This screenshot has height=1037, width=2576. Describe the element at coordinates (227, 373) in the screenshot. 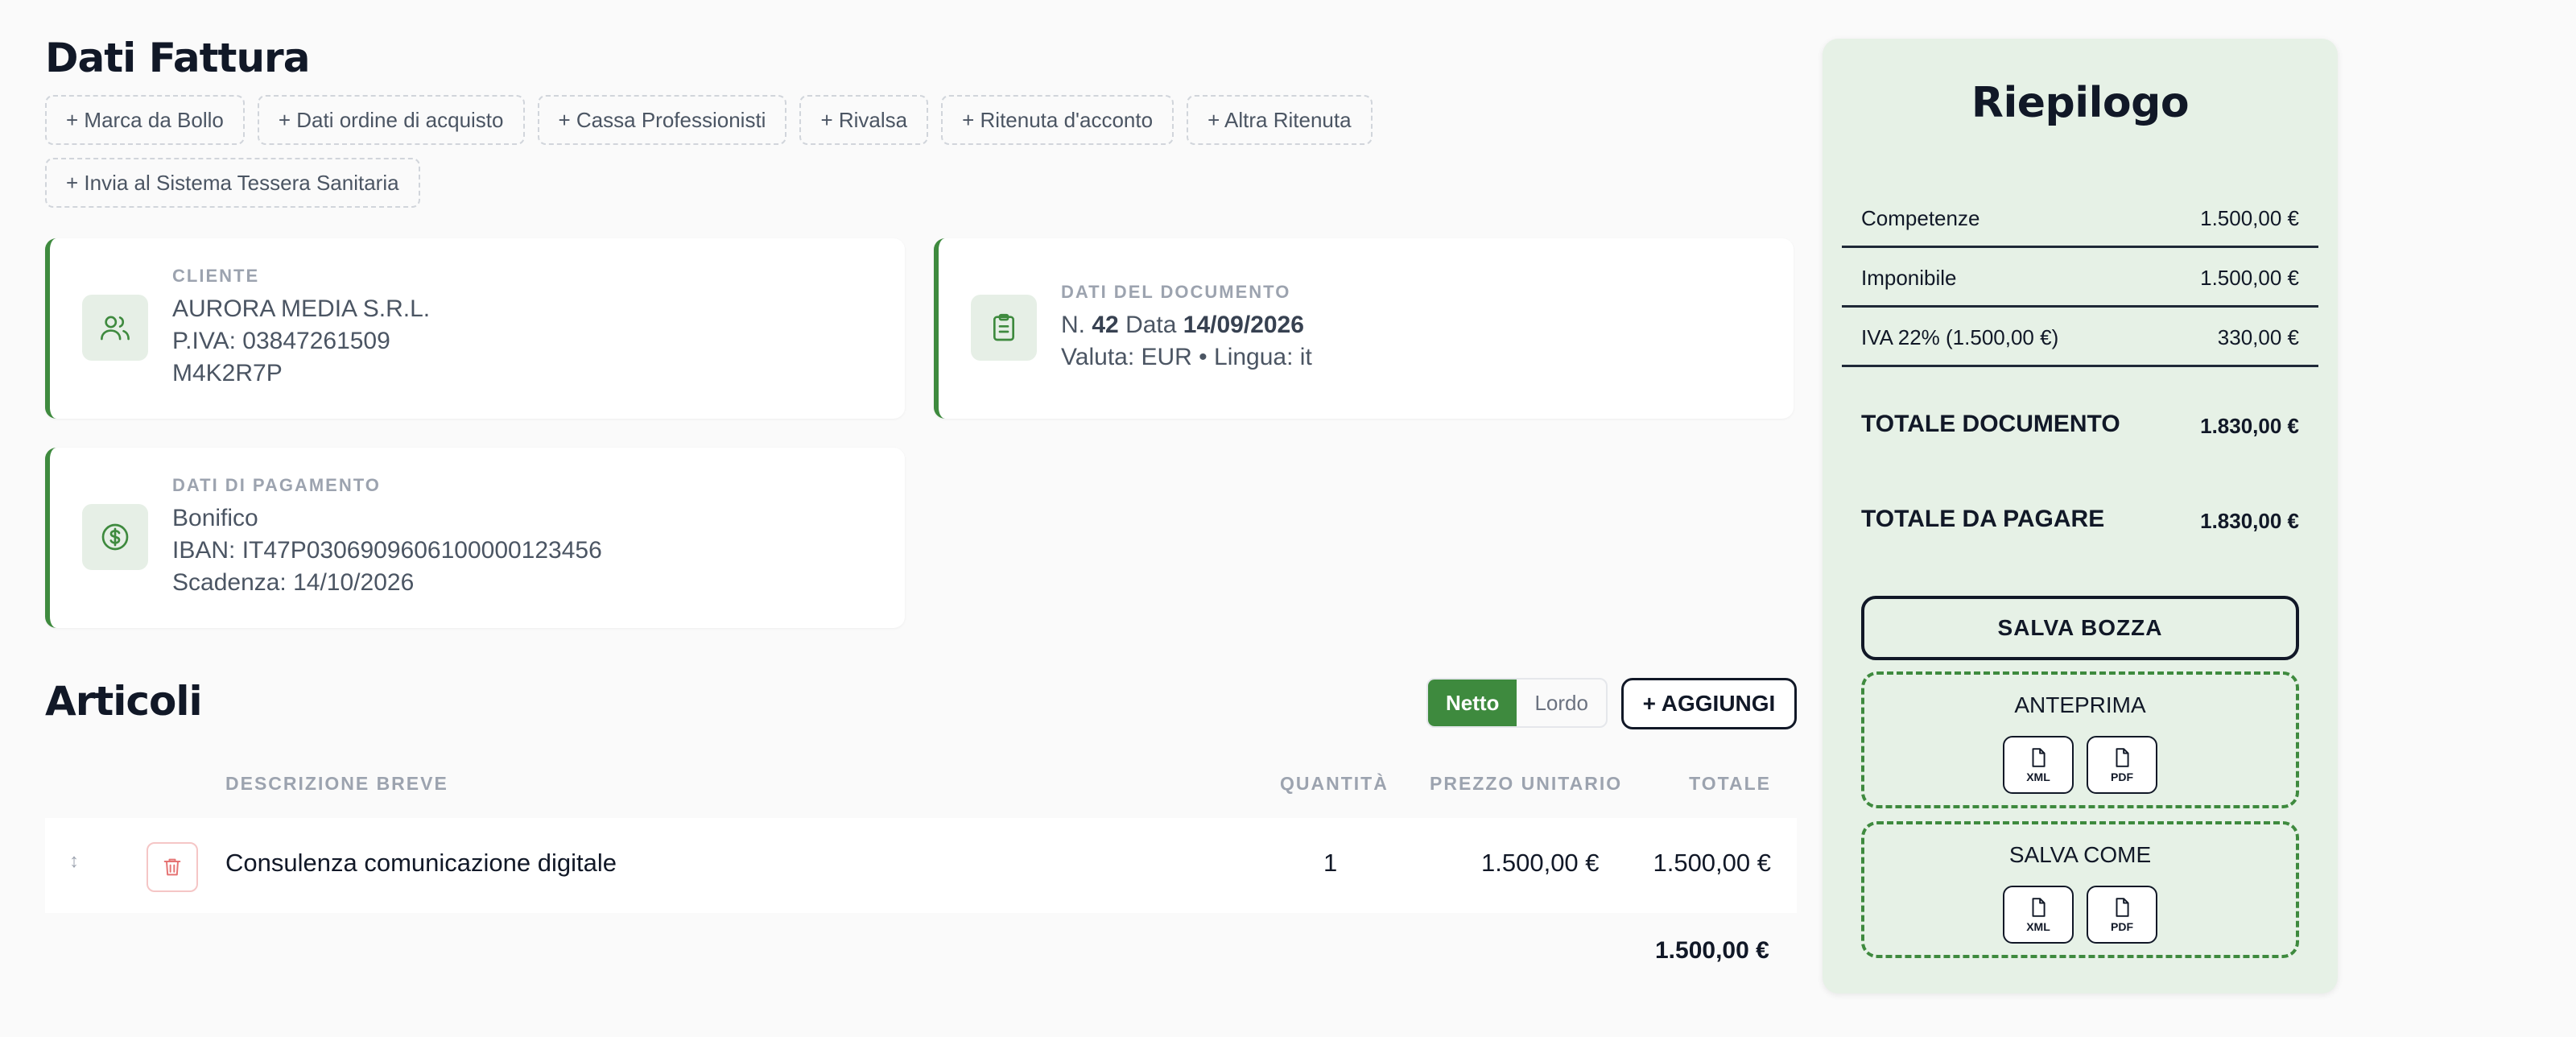

I see `cliente-code: M4K2R7P` at that location.